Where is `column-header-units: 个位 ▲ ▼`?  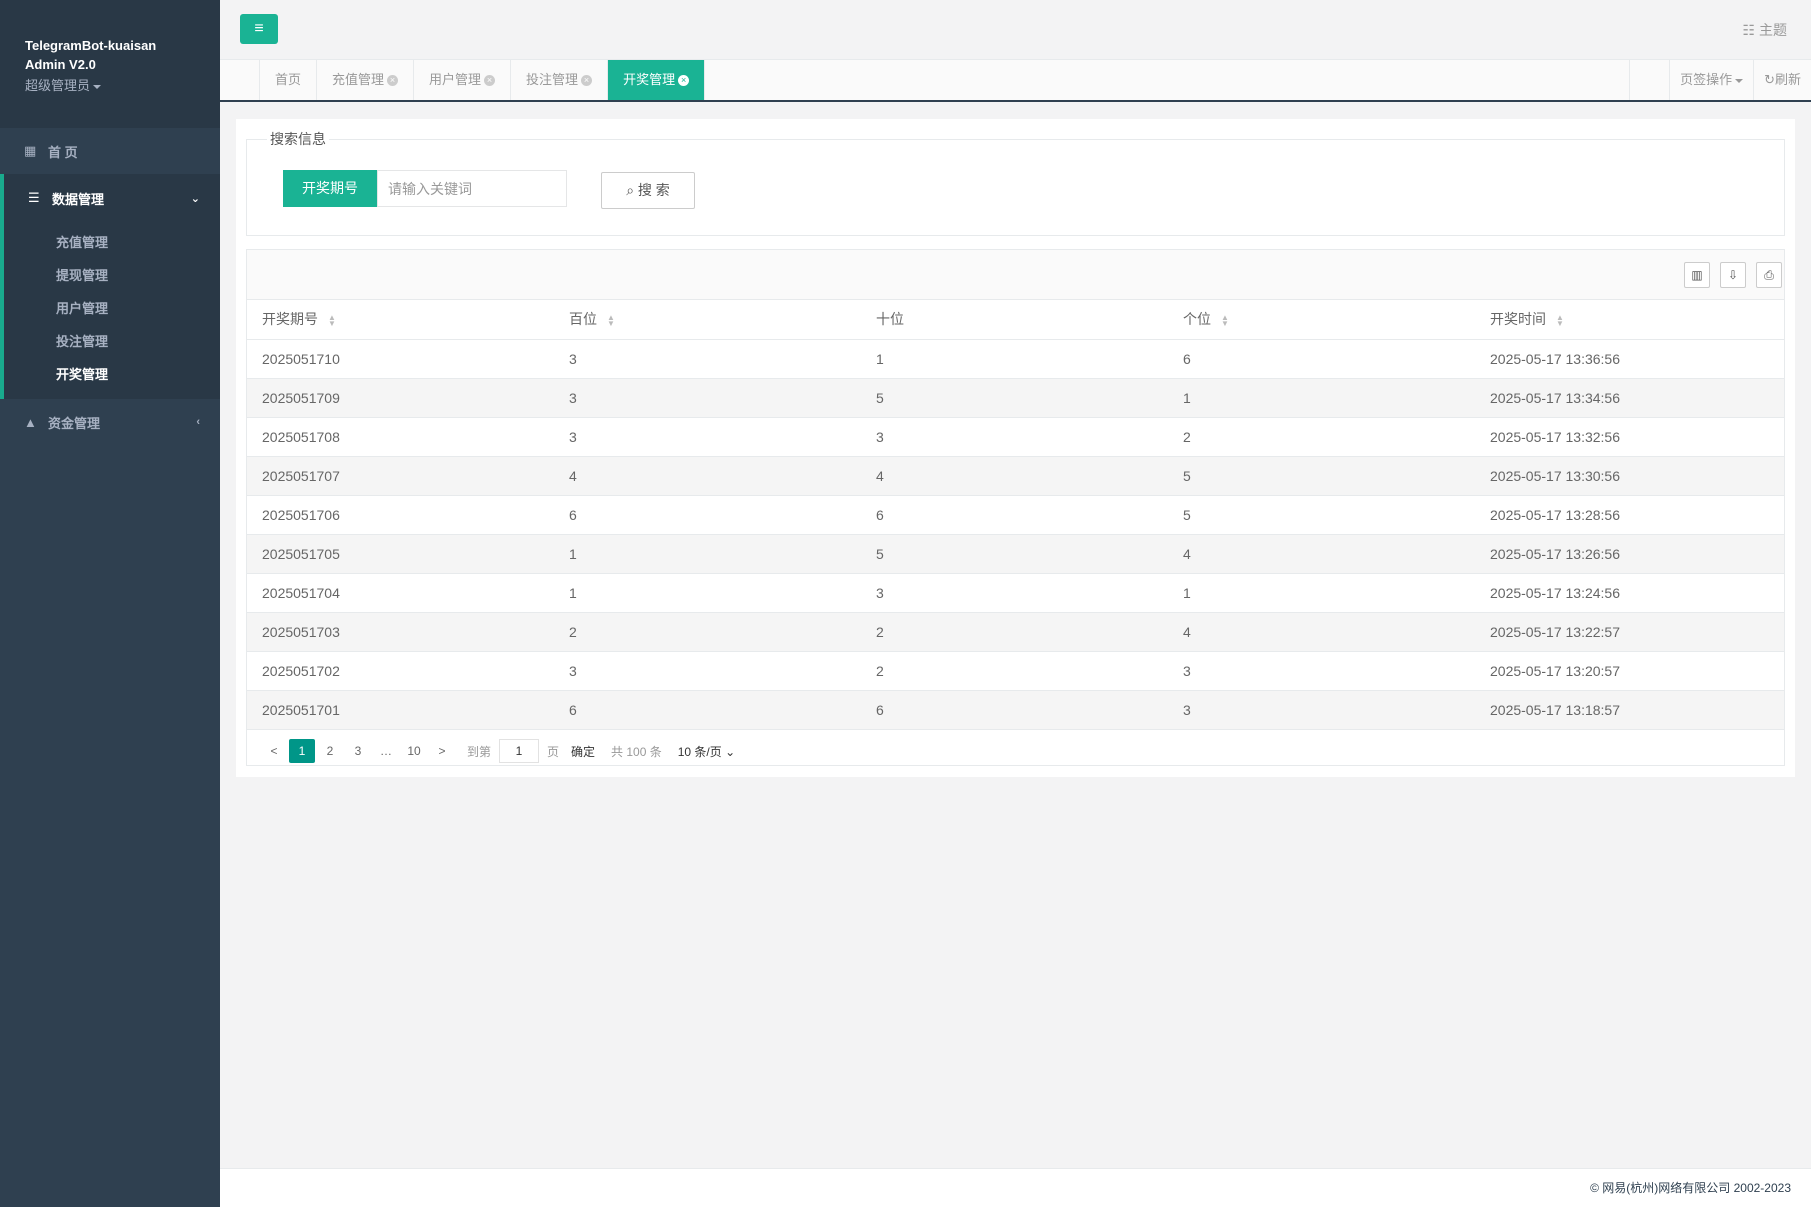
column-header-units: 个位 ▲ ▼ is located at coordinates (1321, 320).